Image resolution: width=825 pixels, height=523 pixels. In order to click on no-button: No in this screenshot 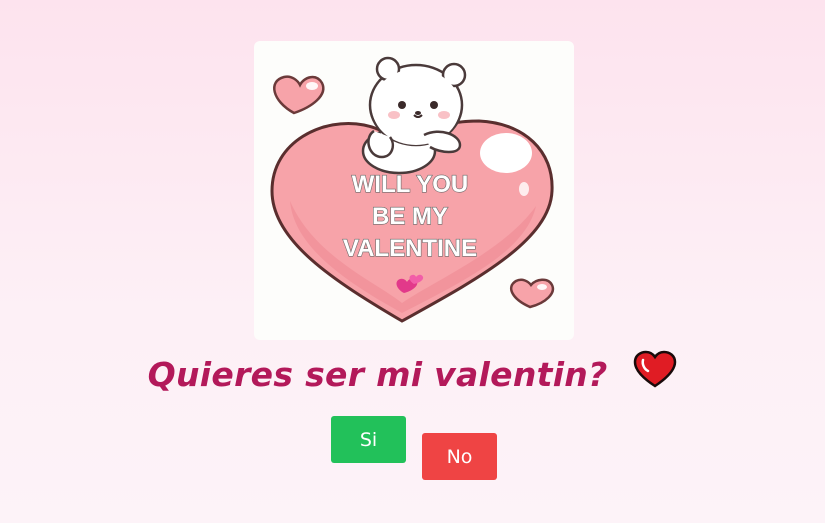, I will do `click(459, 456)`.